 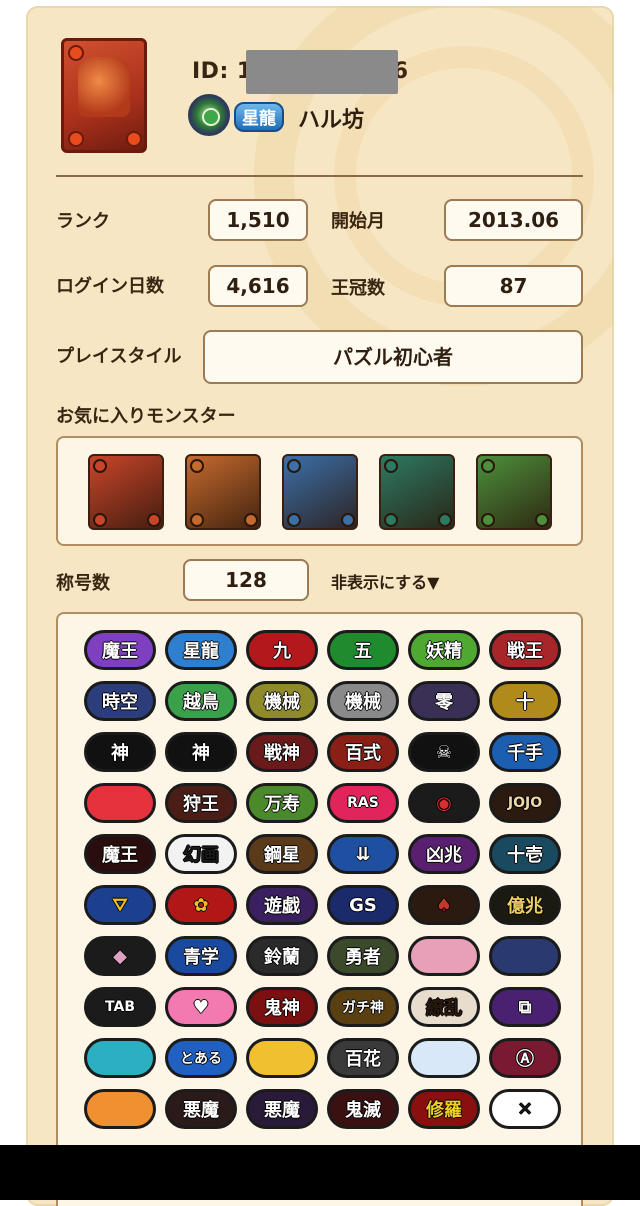 I want to click on title-badge: JOJO, so click(x=525, y=803).